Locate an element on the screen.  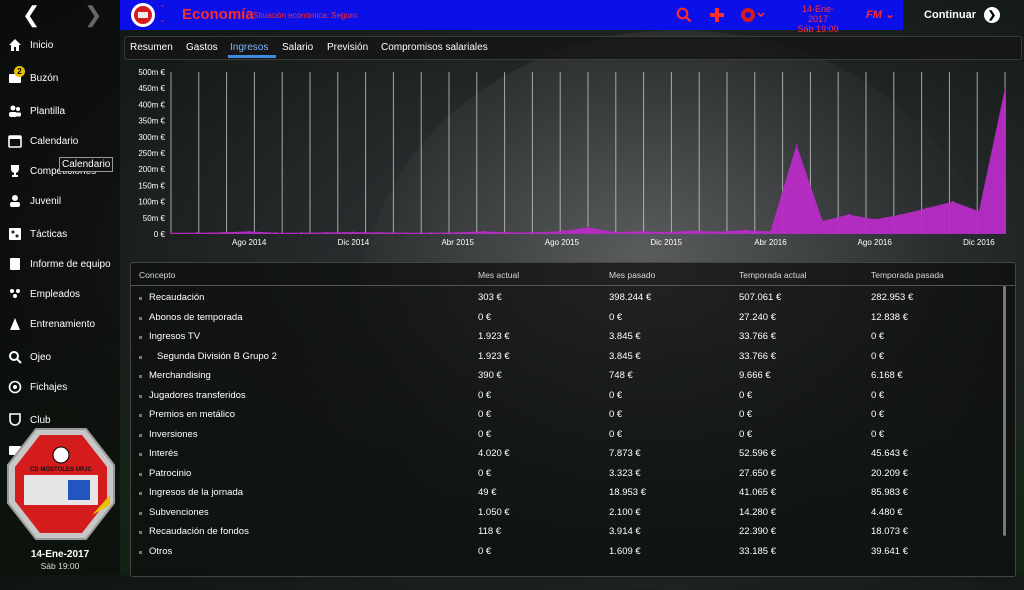
report-icon is located at coordinates (15, 264).